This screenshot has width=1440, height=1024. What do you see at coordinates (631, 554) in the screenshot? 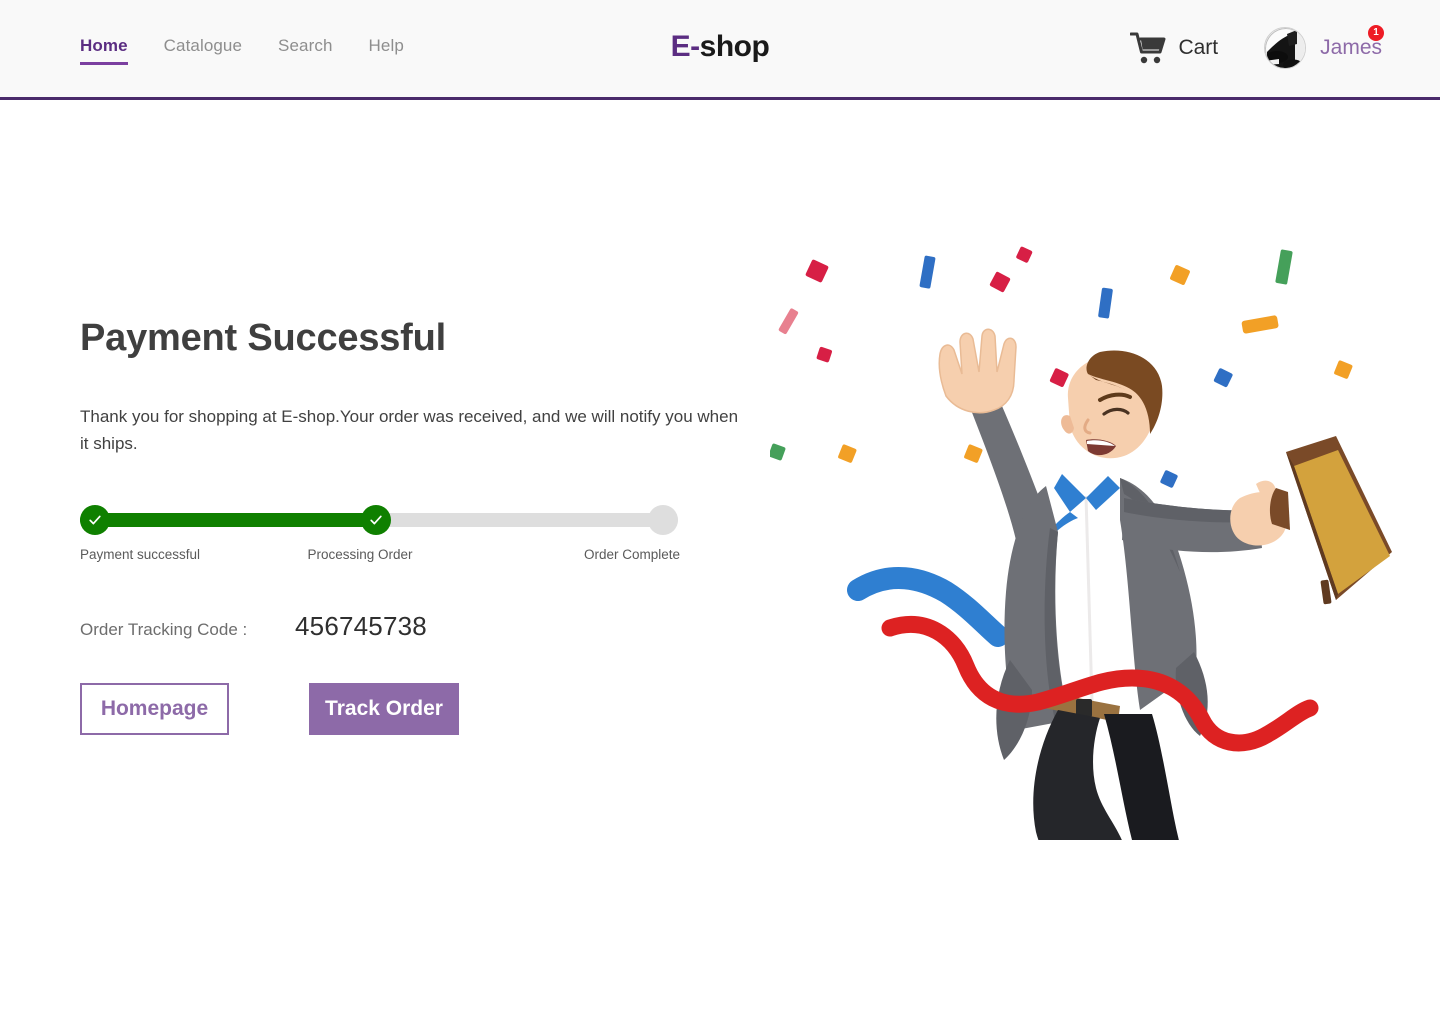
I see `step-label-order-complete: Order Complete` at bounding box center [631, 554].